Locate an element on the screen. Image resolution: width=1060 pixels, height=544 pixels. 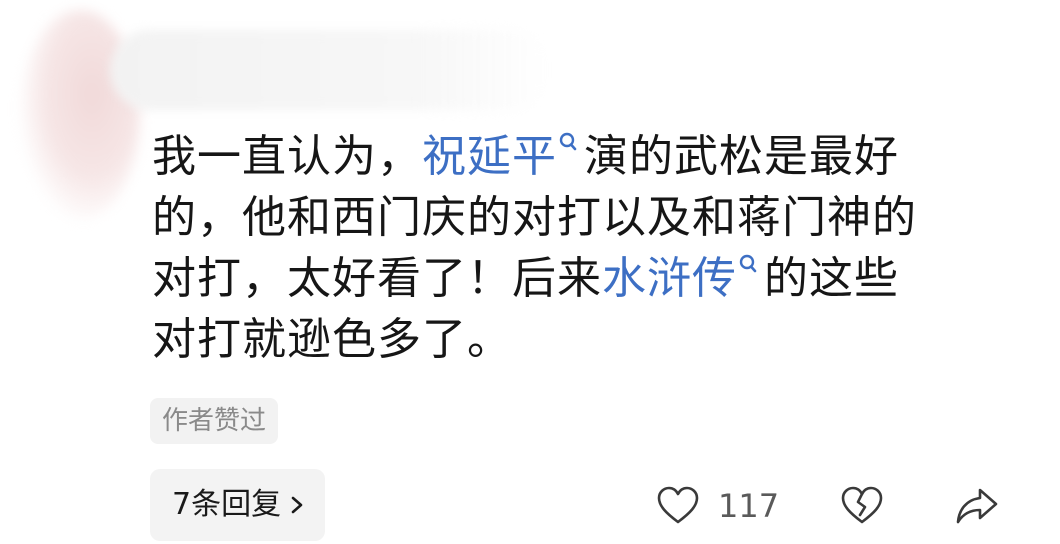
comment-text-segment: 的这些 is located at coordinates (831, 278).